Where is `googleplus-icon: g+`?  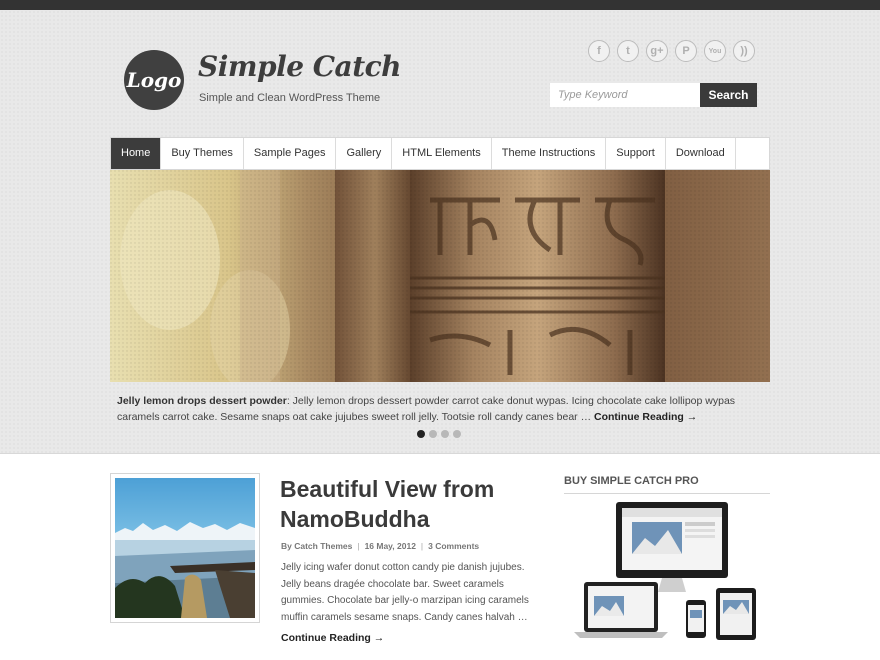 googleplus-icon: g+ is located at coordinates (657, 51).